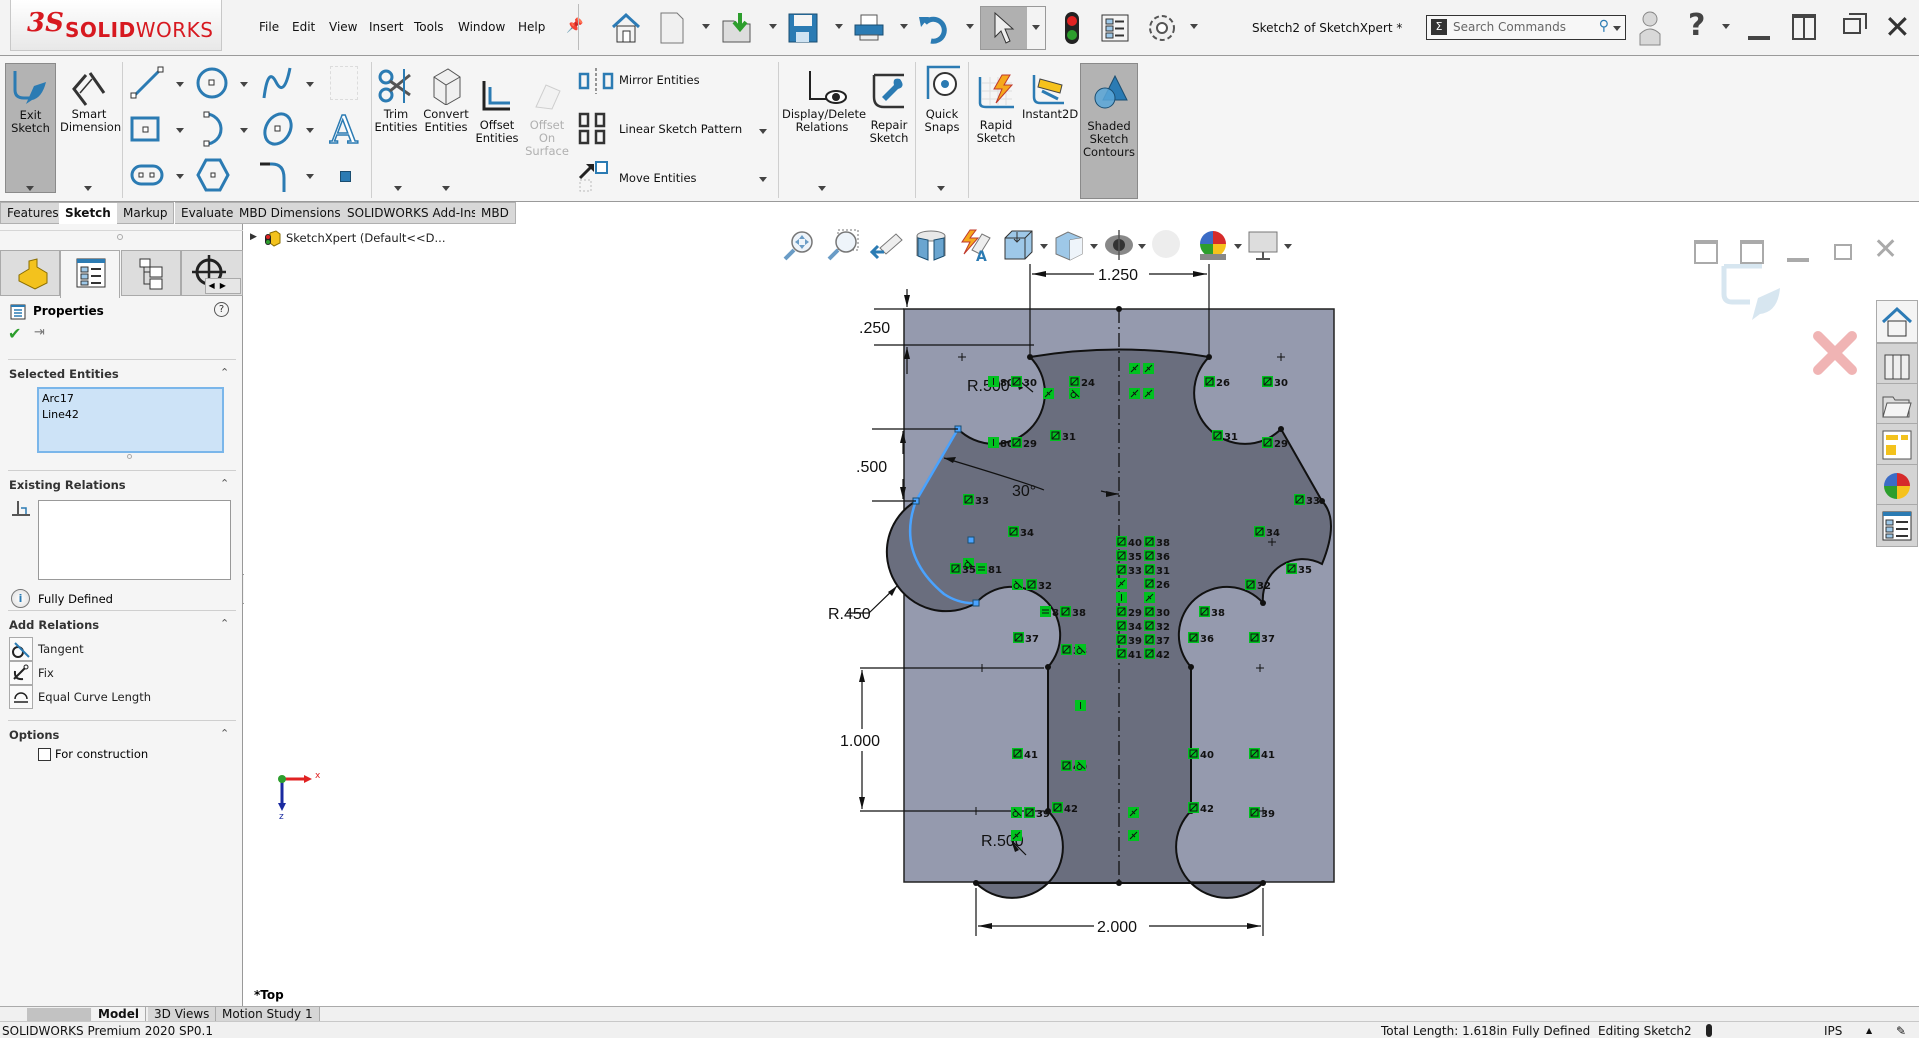 This screenshot has width=1919, height=1038. What do you see at coordinates (59, 1014) in the screenshot?
I see `tab-scroll-buttons` at bounding box center [59, 1014].